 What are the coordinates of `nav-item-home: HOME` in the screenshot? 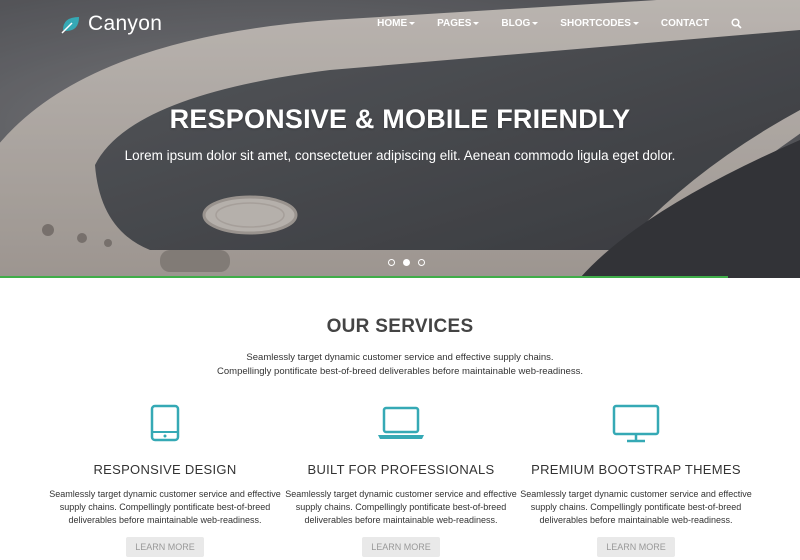 It's located at (396, 23).